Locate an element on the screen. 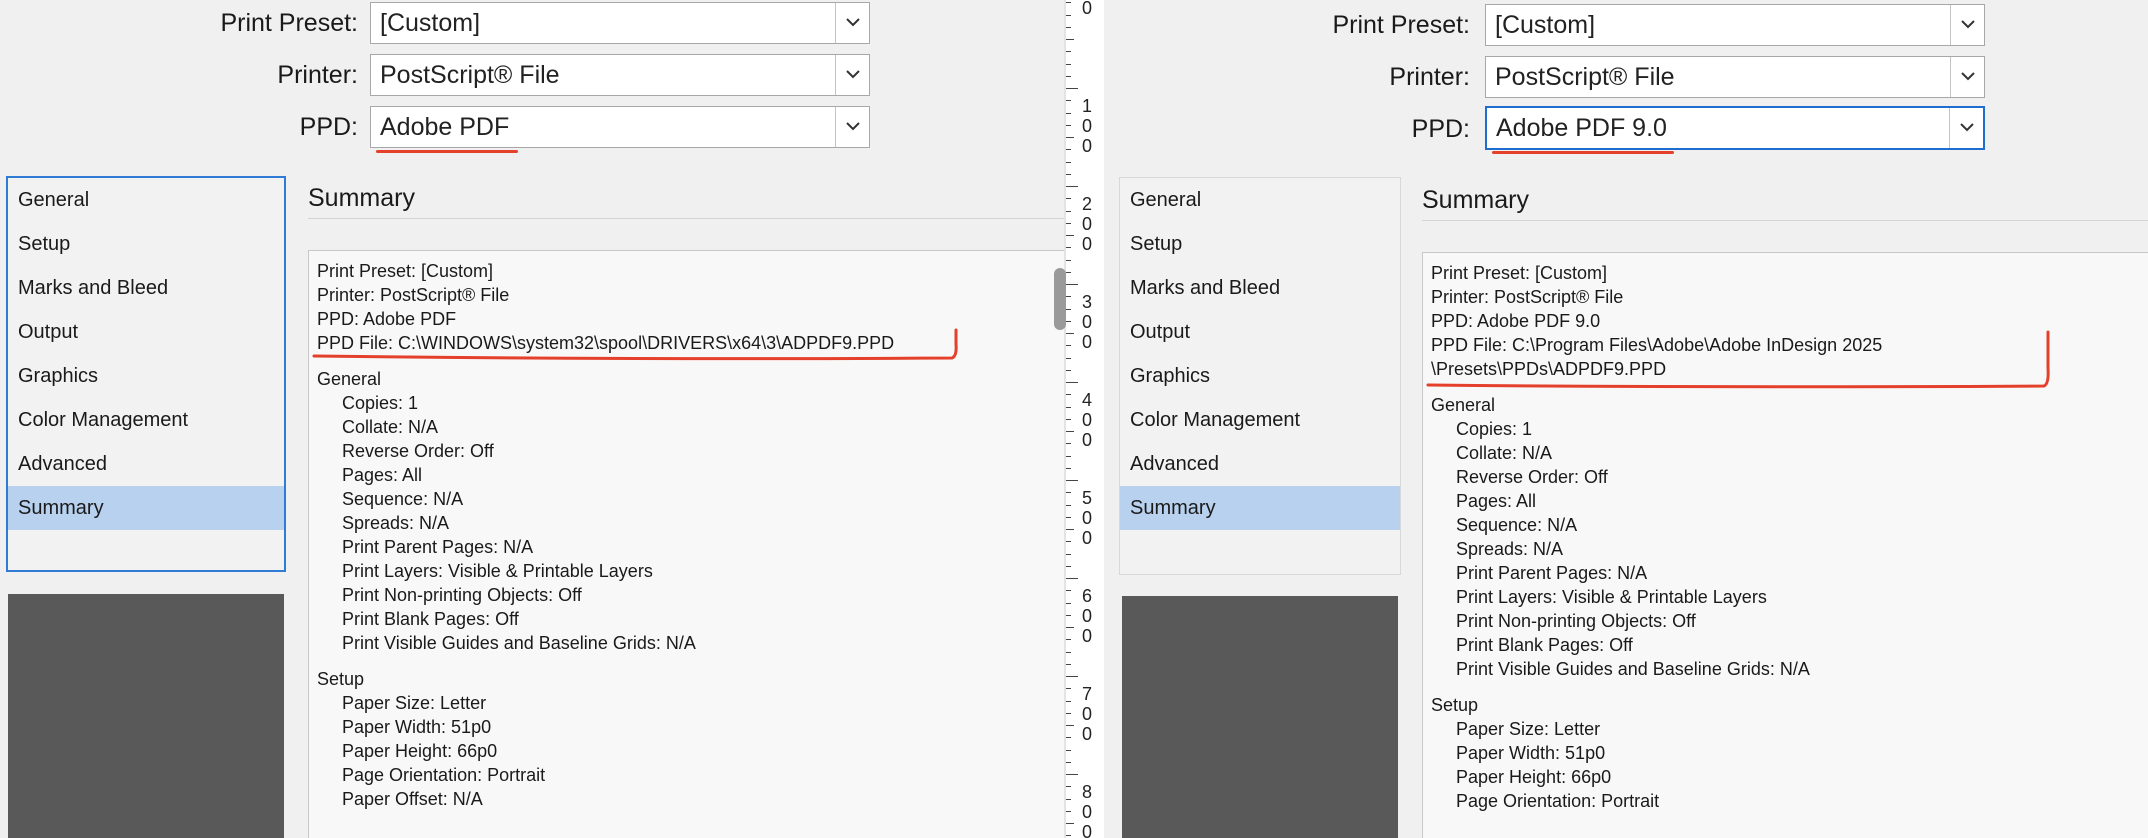 This screenshot has height=838, width=2148. summary-title: Summary is located at coordinates (1475, 200).